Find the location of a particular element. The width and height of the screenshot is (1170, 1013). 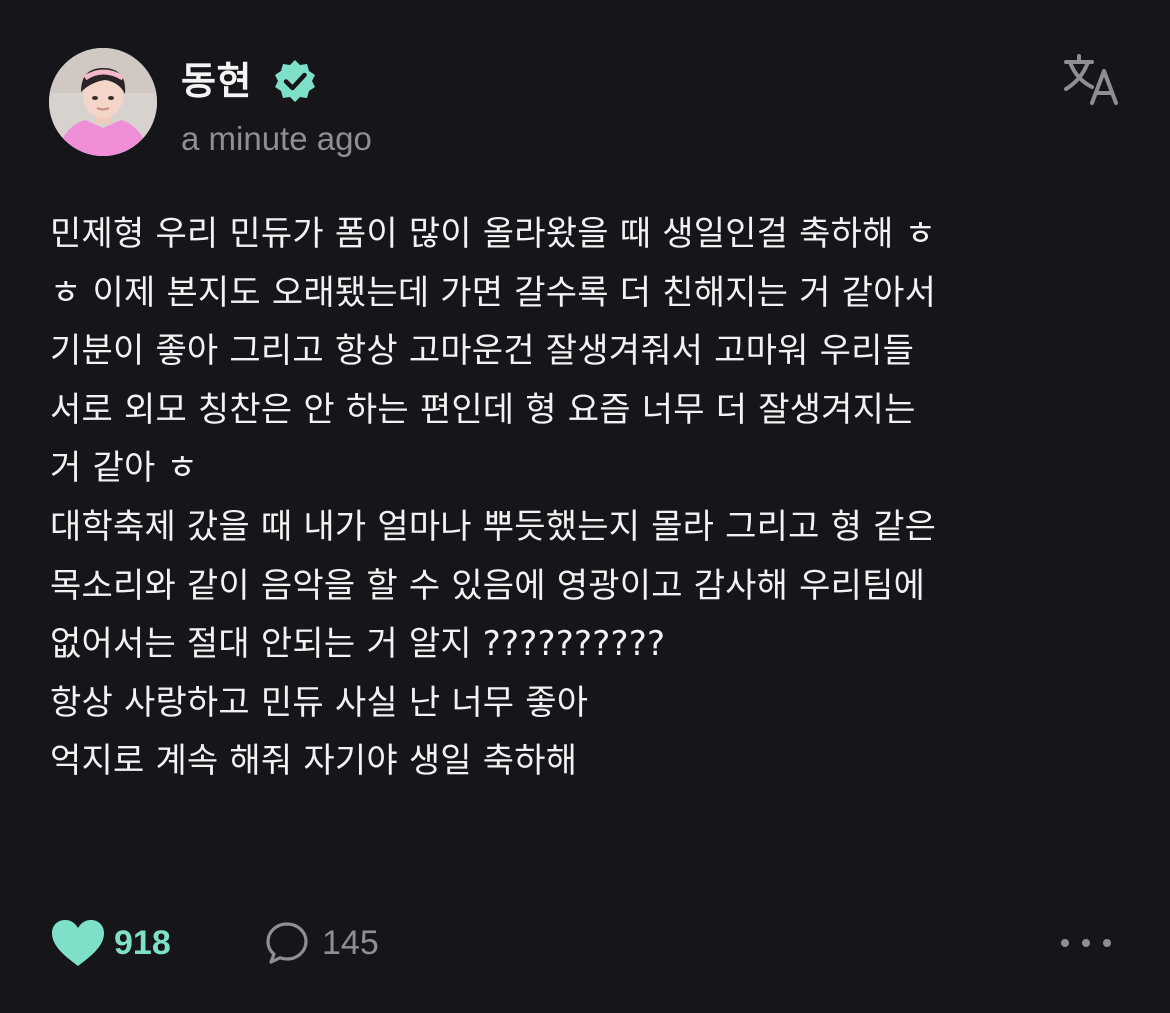

more-dots-icon is located at coordinates (1086, 943).